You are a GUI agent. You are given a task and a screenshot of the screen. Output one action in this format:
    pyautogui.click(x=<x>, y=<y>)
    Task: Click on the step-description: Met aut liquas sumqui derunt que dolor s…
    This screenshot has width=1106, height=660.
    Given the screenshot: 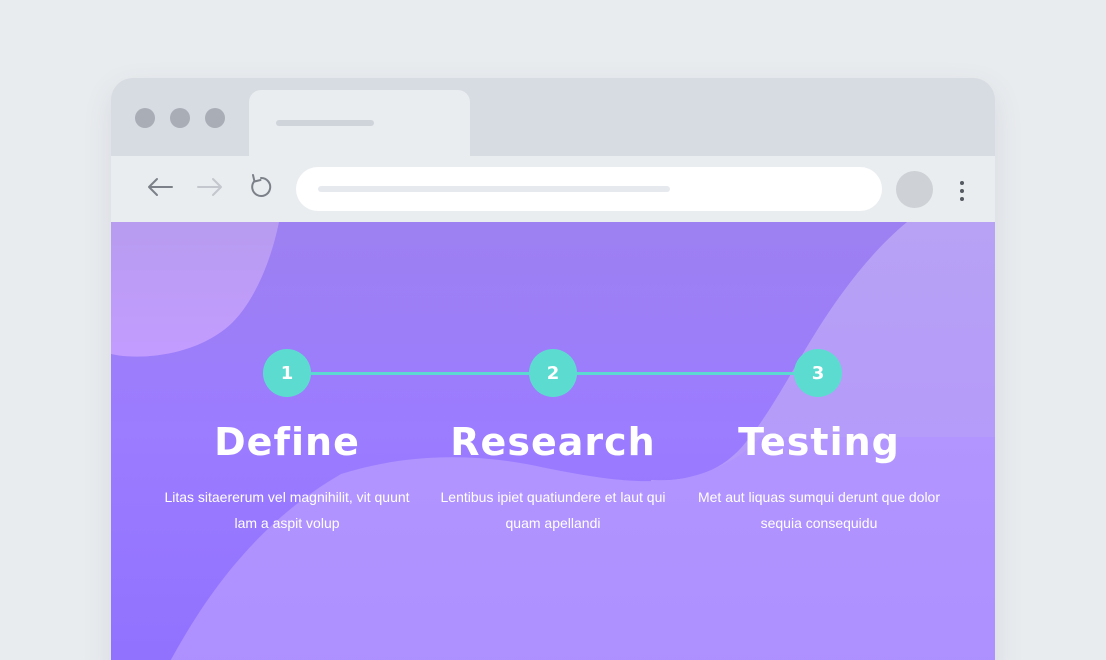 What is the action you would take?
    pyautogui.click(x=819, y=510)
    